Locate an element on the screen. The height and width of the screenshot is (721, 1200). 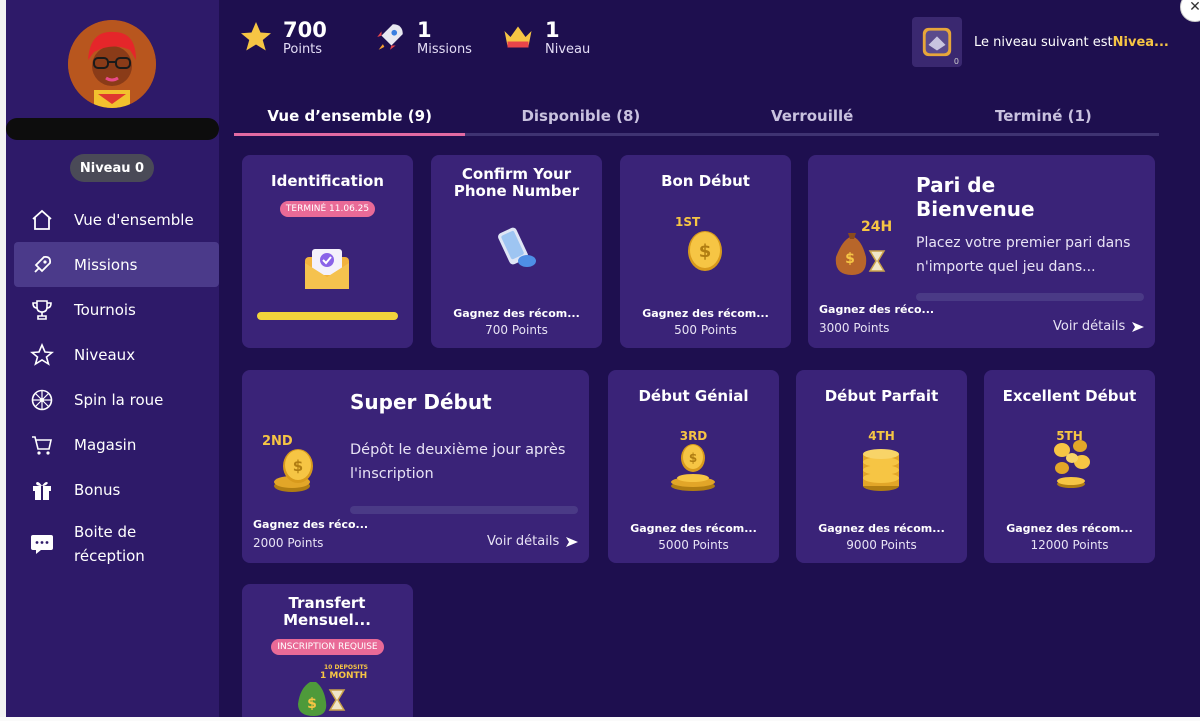
card-title: Début Parfait is located at coordinates (881, 396).